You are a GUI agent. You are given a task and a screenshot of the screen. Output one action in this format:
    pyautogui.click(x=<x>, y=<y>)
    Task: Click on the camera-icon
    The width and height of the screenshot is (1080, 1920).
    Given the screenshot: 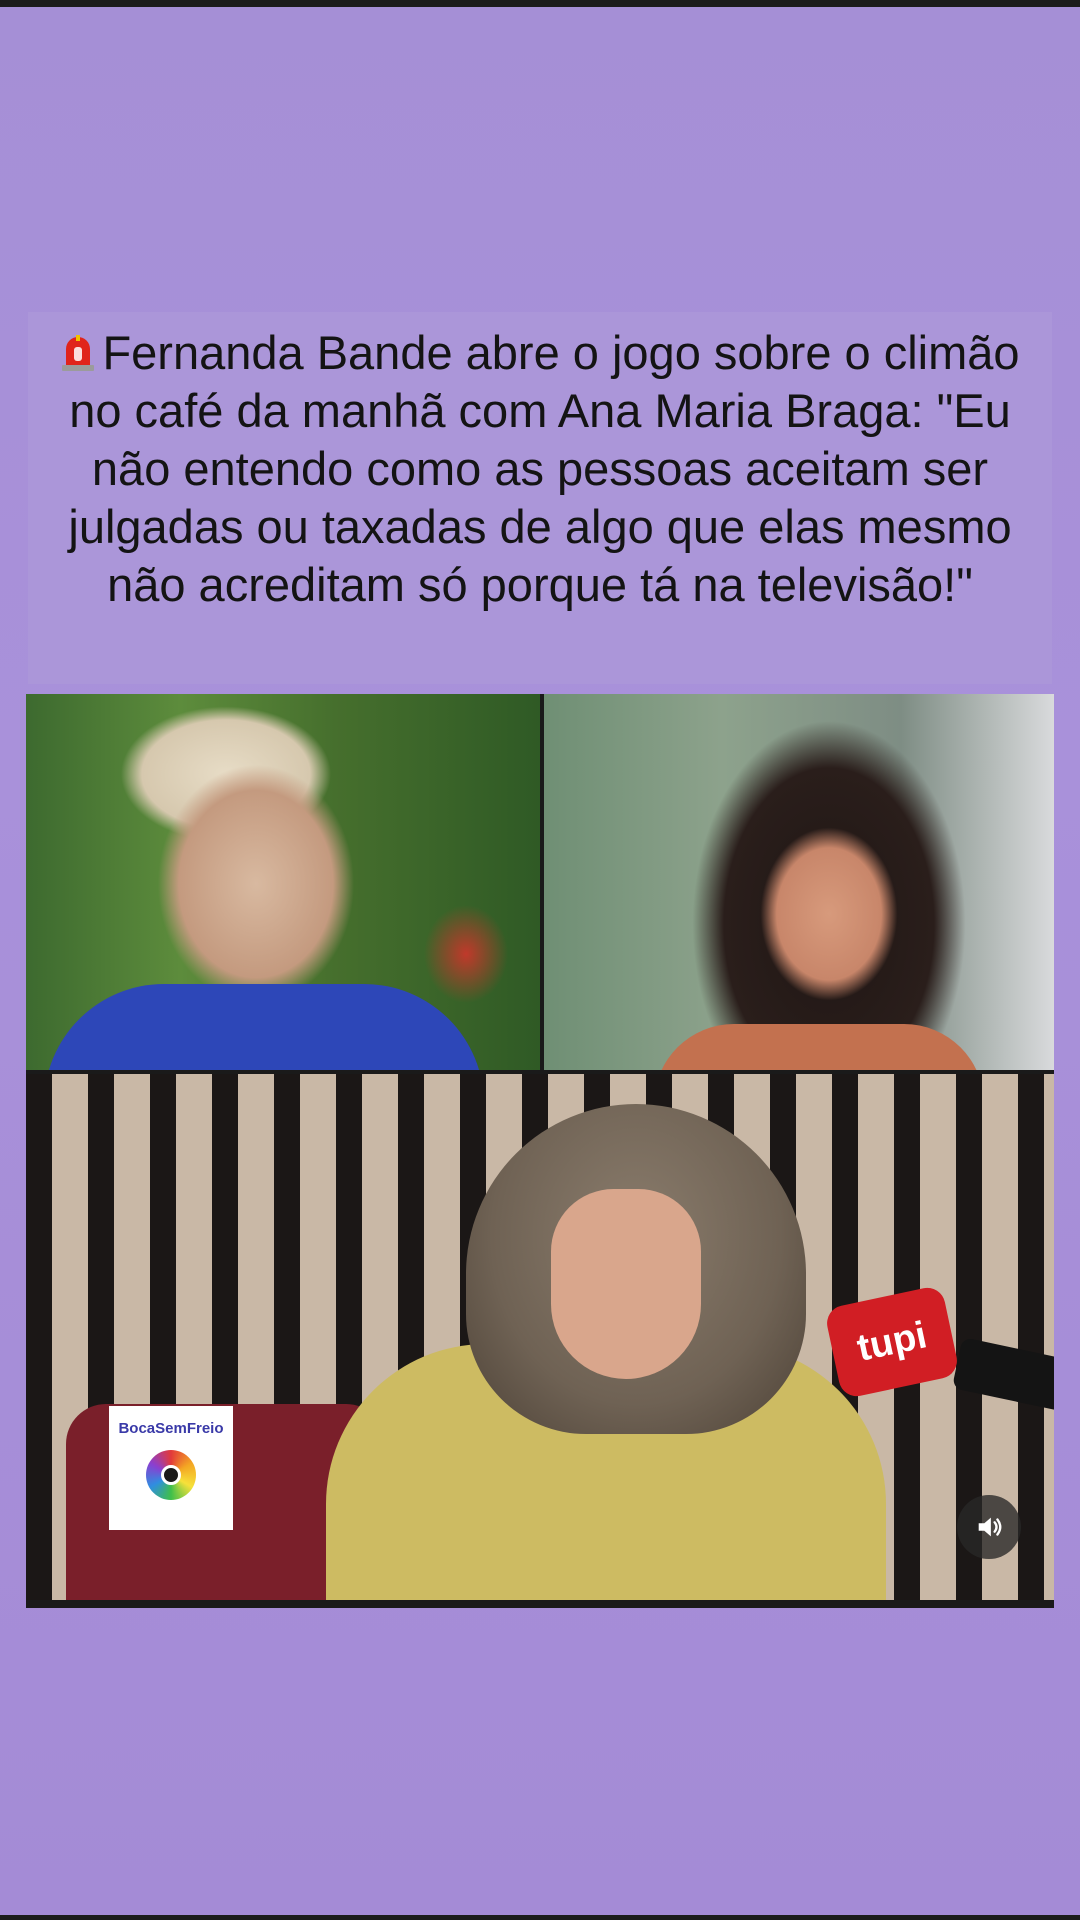 What is the action you would take?
    pyautogui.click(x=171, y=1475)
    